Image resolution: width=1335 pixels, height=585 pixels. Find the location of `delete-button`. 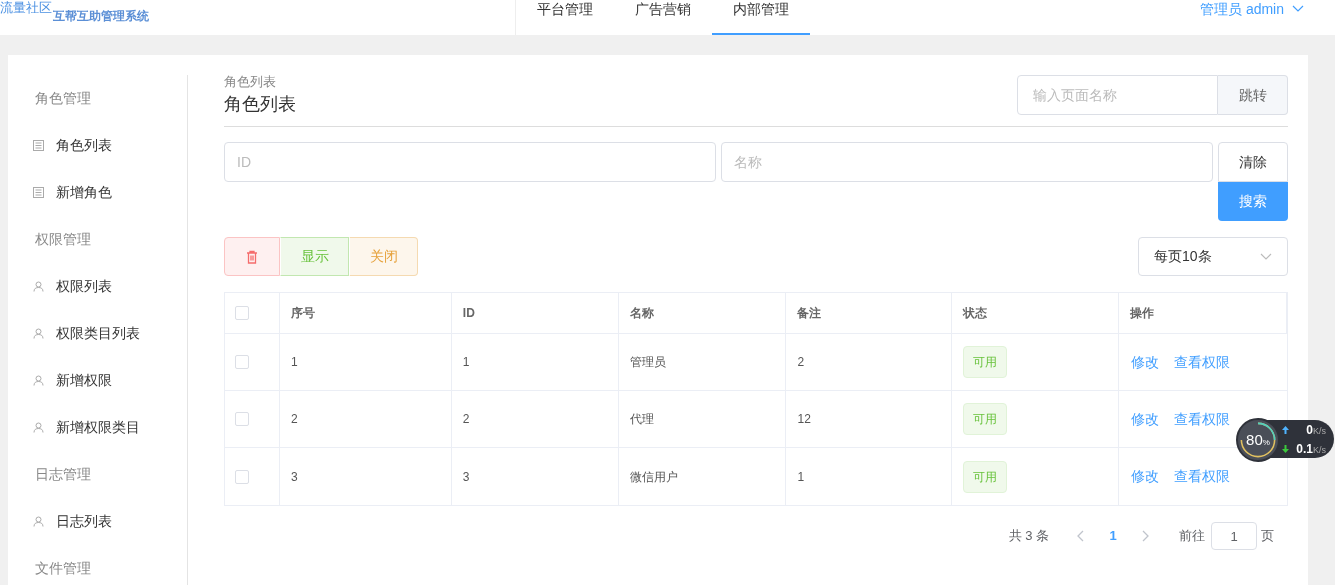

delete-button is located at coordinates (252, 256).